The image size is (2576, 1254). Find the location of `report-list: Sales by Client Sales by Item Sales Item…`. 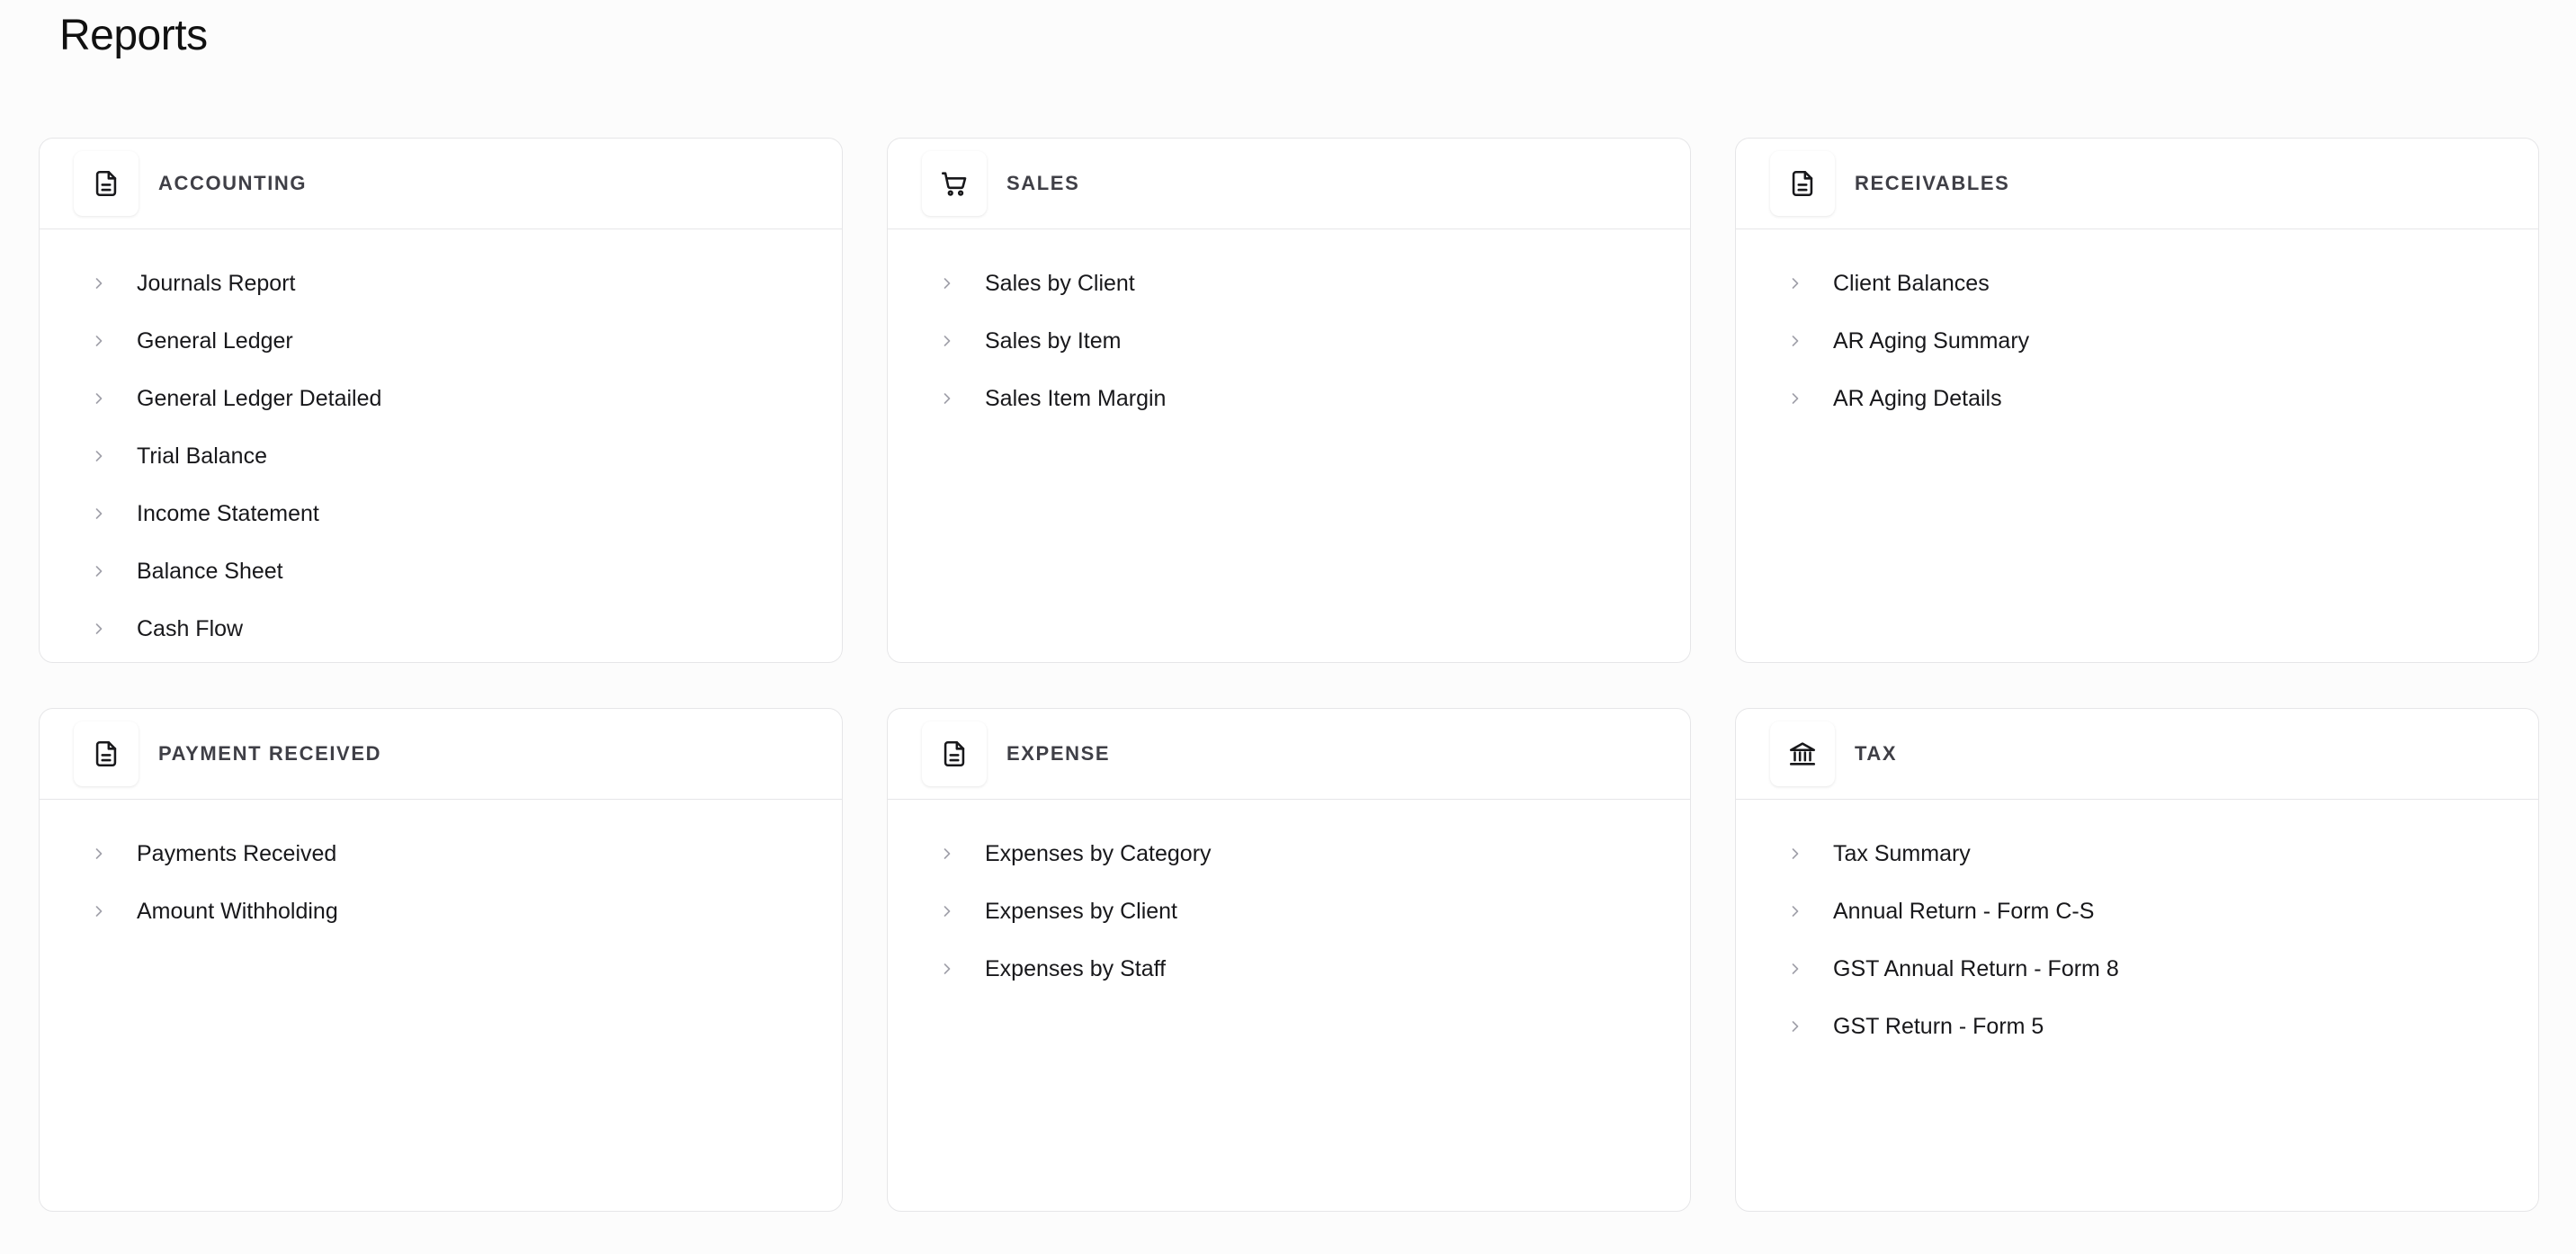

report-list: Sales by Client Sales by Item Sales Item… is located at coordinates (1289, 328).